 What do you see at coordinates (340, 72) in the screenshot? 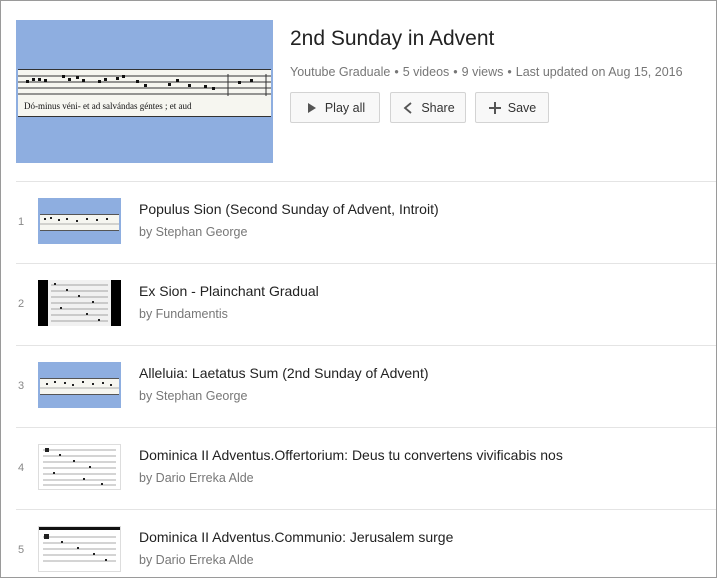
I see `channel-link: Youtube Graduale` at bounding box center [340, 72].